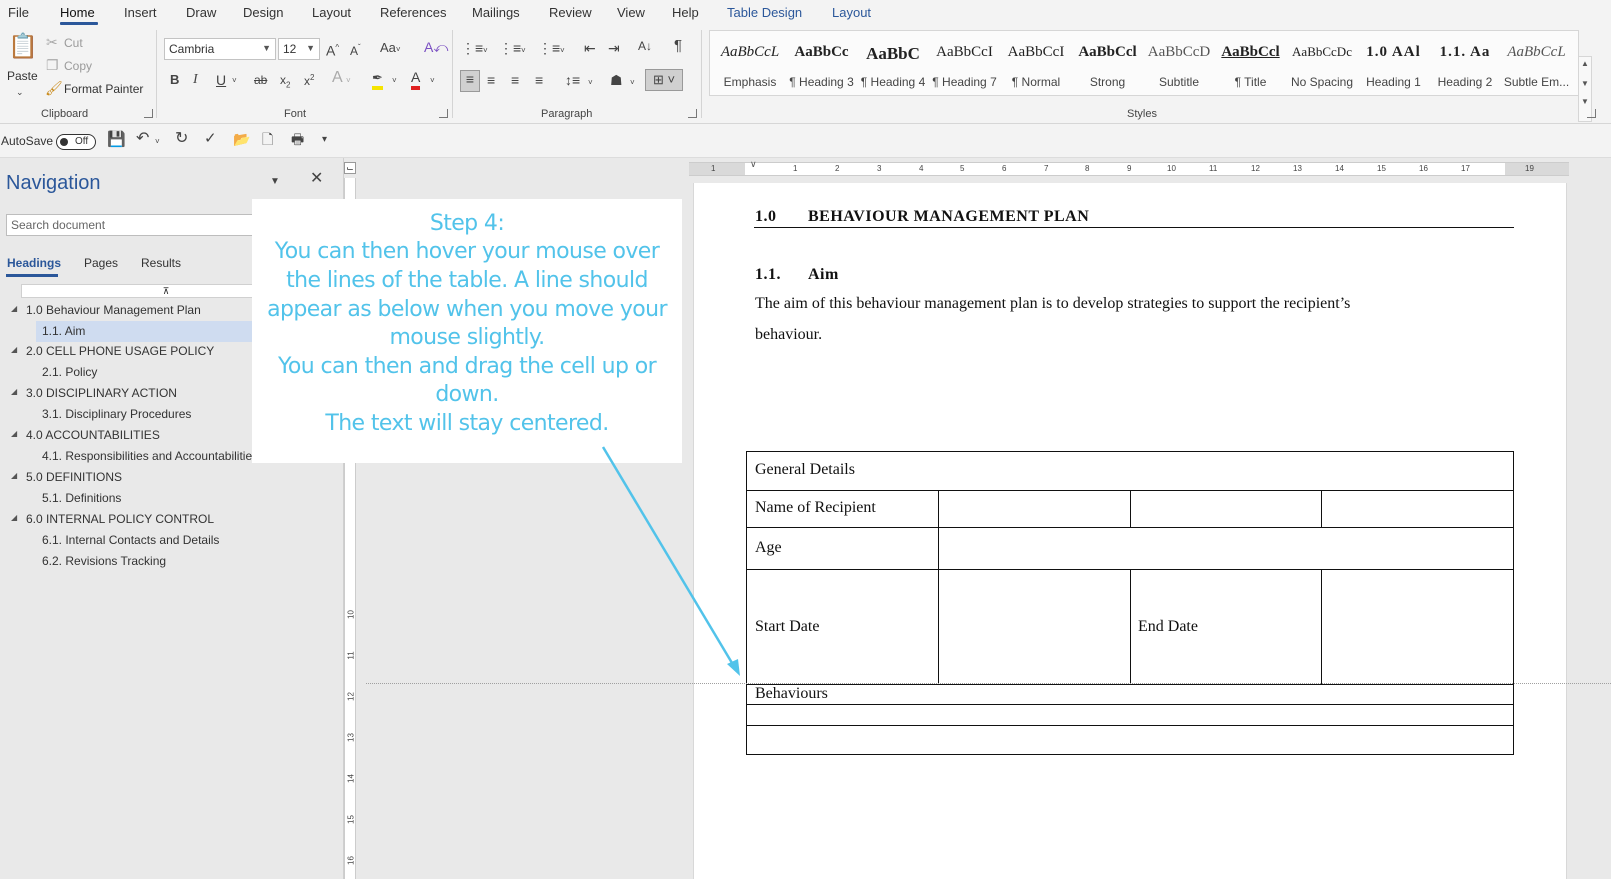 The height and width of the screenshot is (879, 1611). I want to click on nav-heading-item: ◢ 4.0 ACCOUNTABILITIES, so click(85, 435).